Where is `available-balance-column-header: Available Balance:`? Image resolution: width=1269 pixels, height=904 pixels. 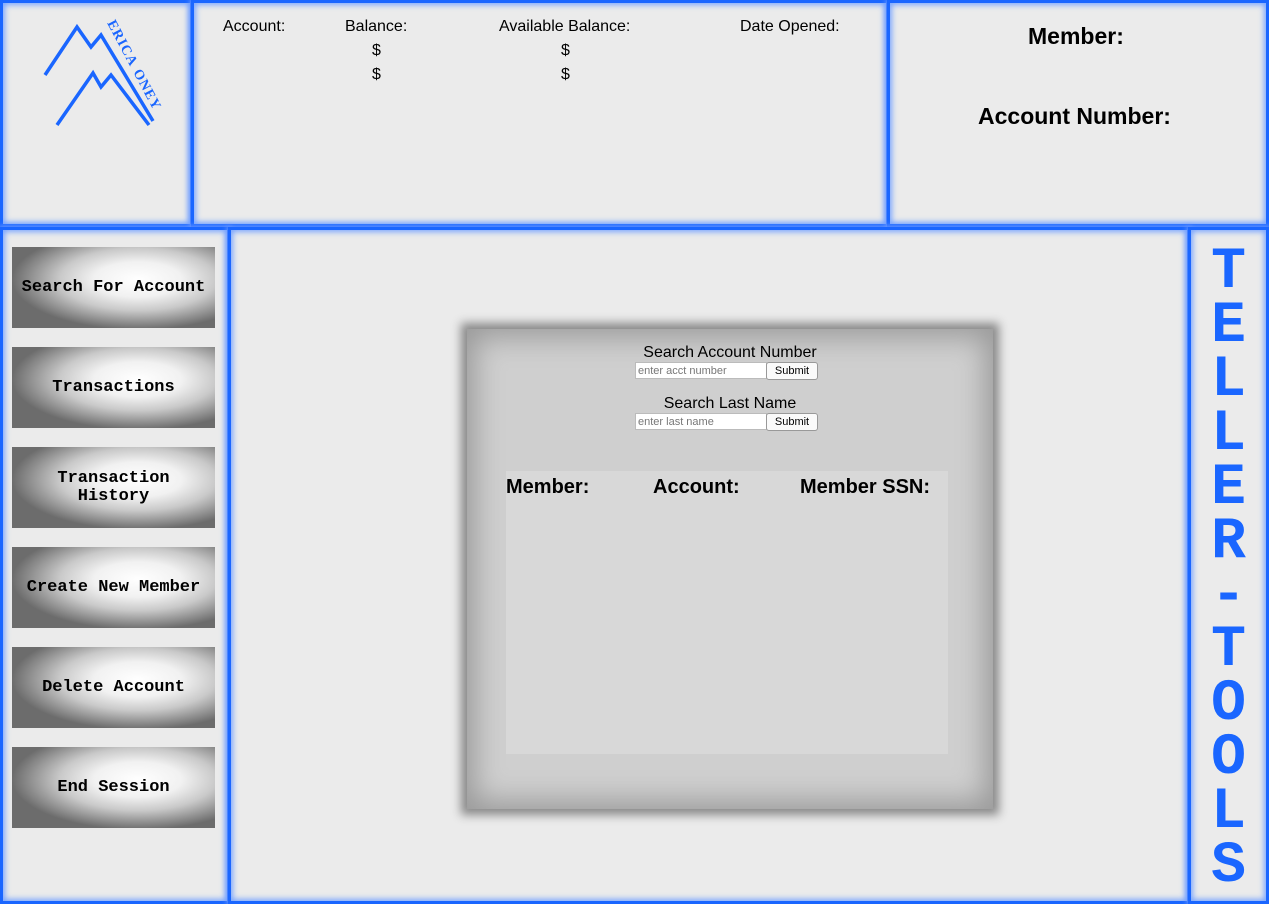 available-balance-column-header: Available Balance: is located at coordinates (565, 26).